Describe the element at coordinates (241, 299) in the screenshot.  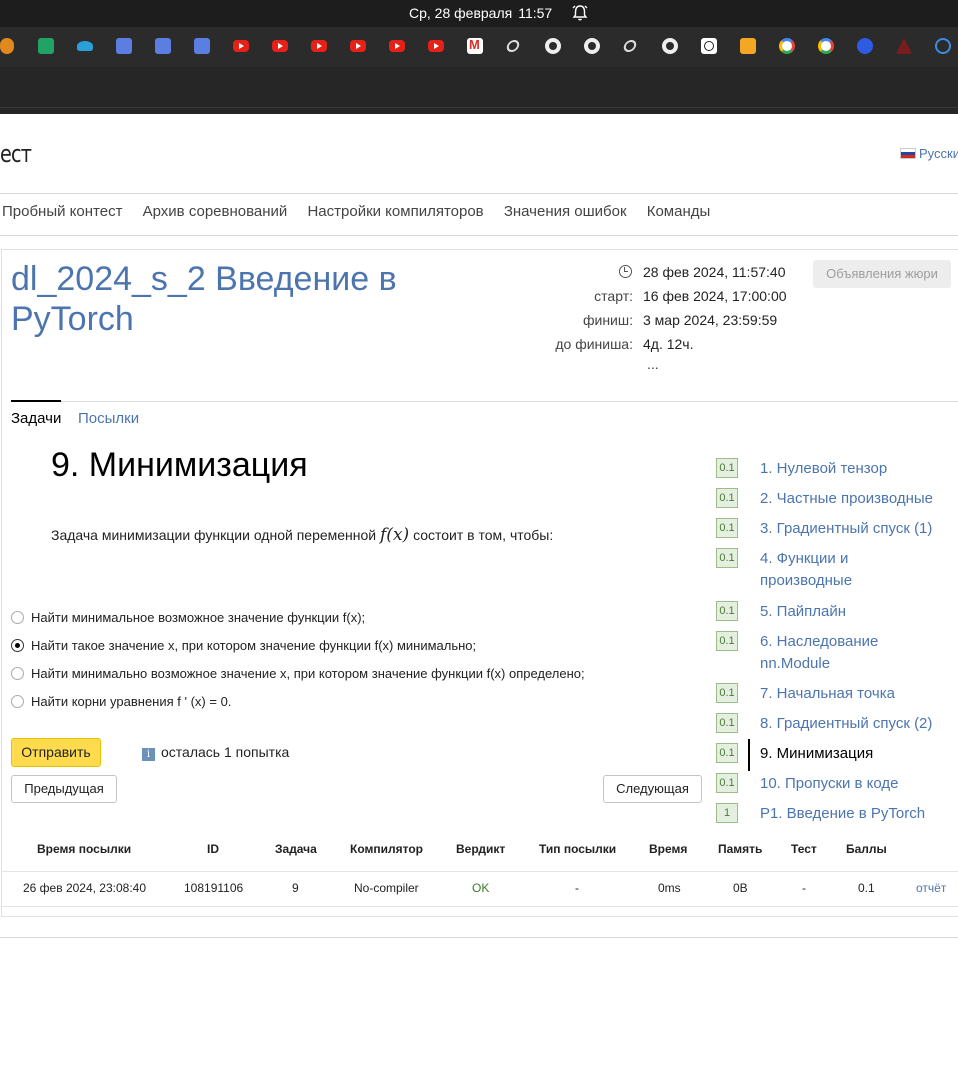
I see `contest-title: dl_2024_s_2 Введение в PyTorch` at that location.